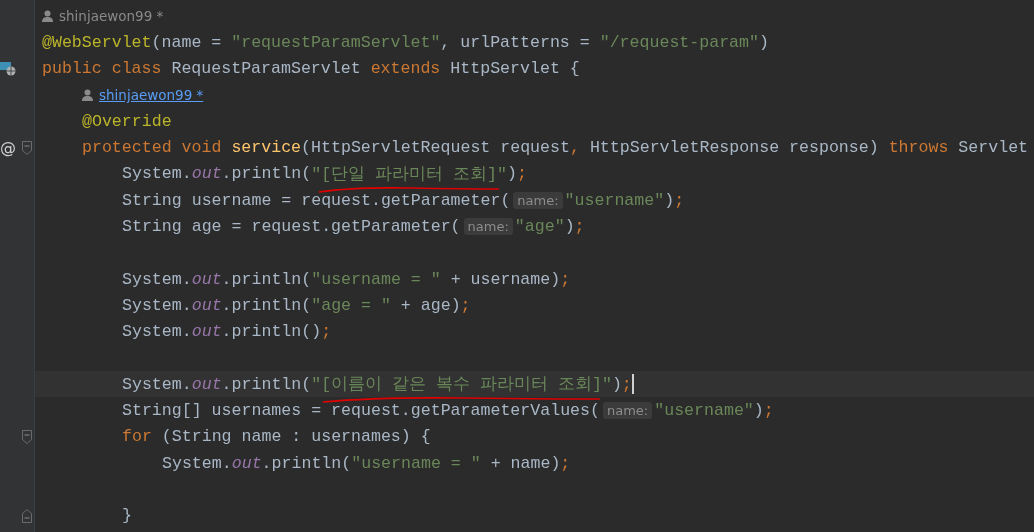 This screenshot has height=532, width=1034. Describe the element at coordinates (291, 226) in the screenshot. I see `code-token: String age = request.getParameter(` at that location.